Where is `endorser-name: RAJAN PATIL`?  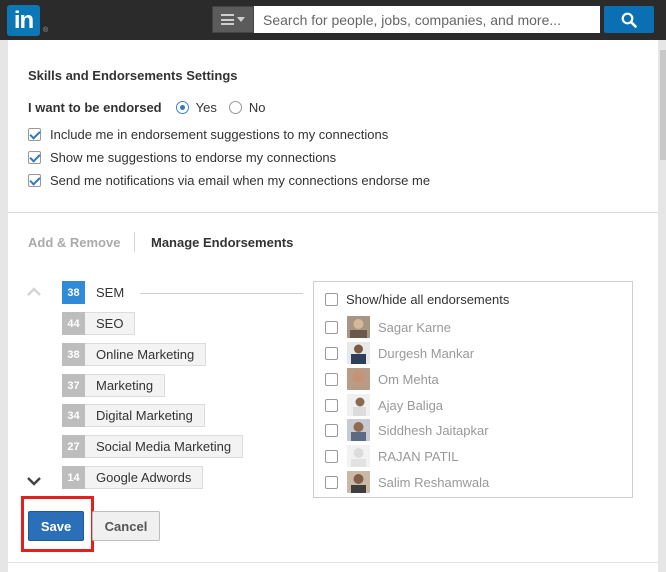
endorser-name: RAJAN PATIL is located at coordinates (418, 456).